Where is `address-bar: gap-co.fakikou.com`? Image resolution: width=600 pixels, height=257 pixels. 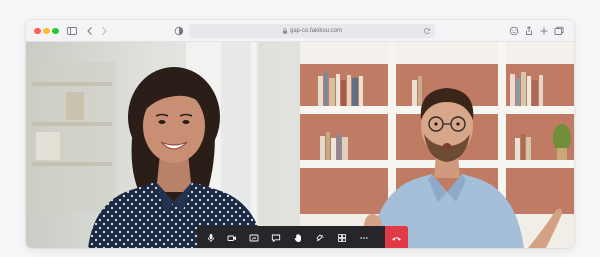
address-bar: gap-co.fakikou.com is located at coordinates (312, 31).